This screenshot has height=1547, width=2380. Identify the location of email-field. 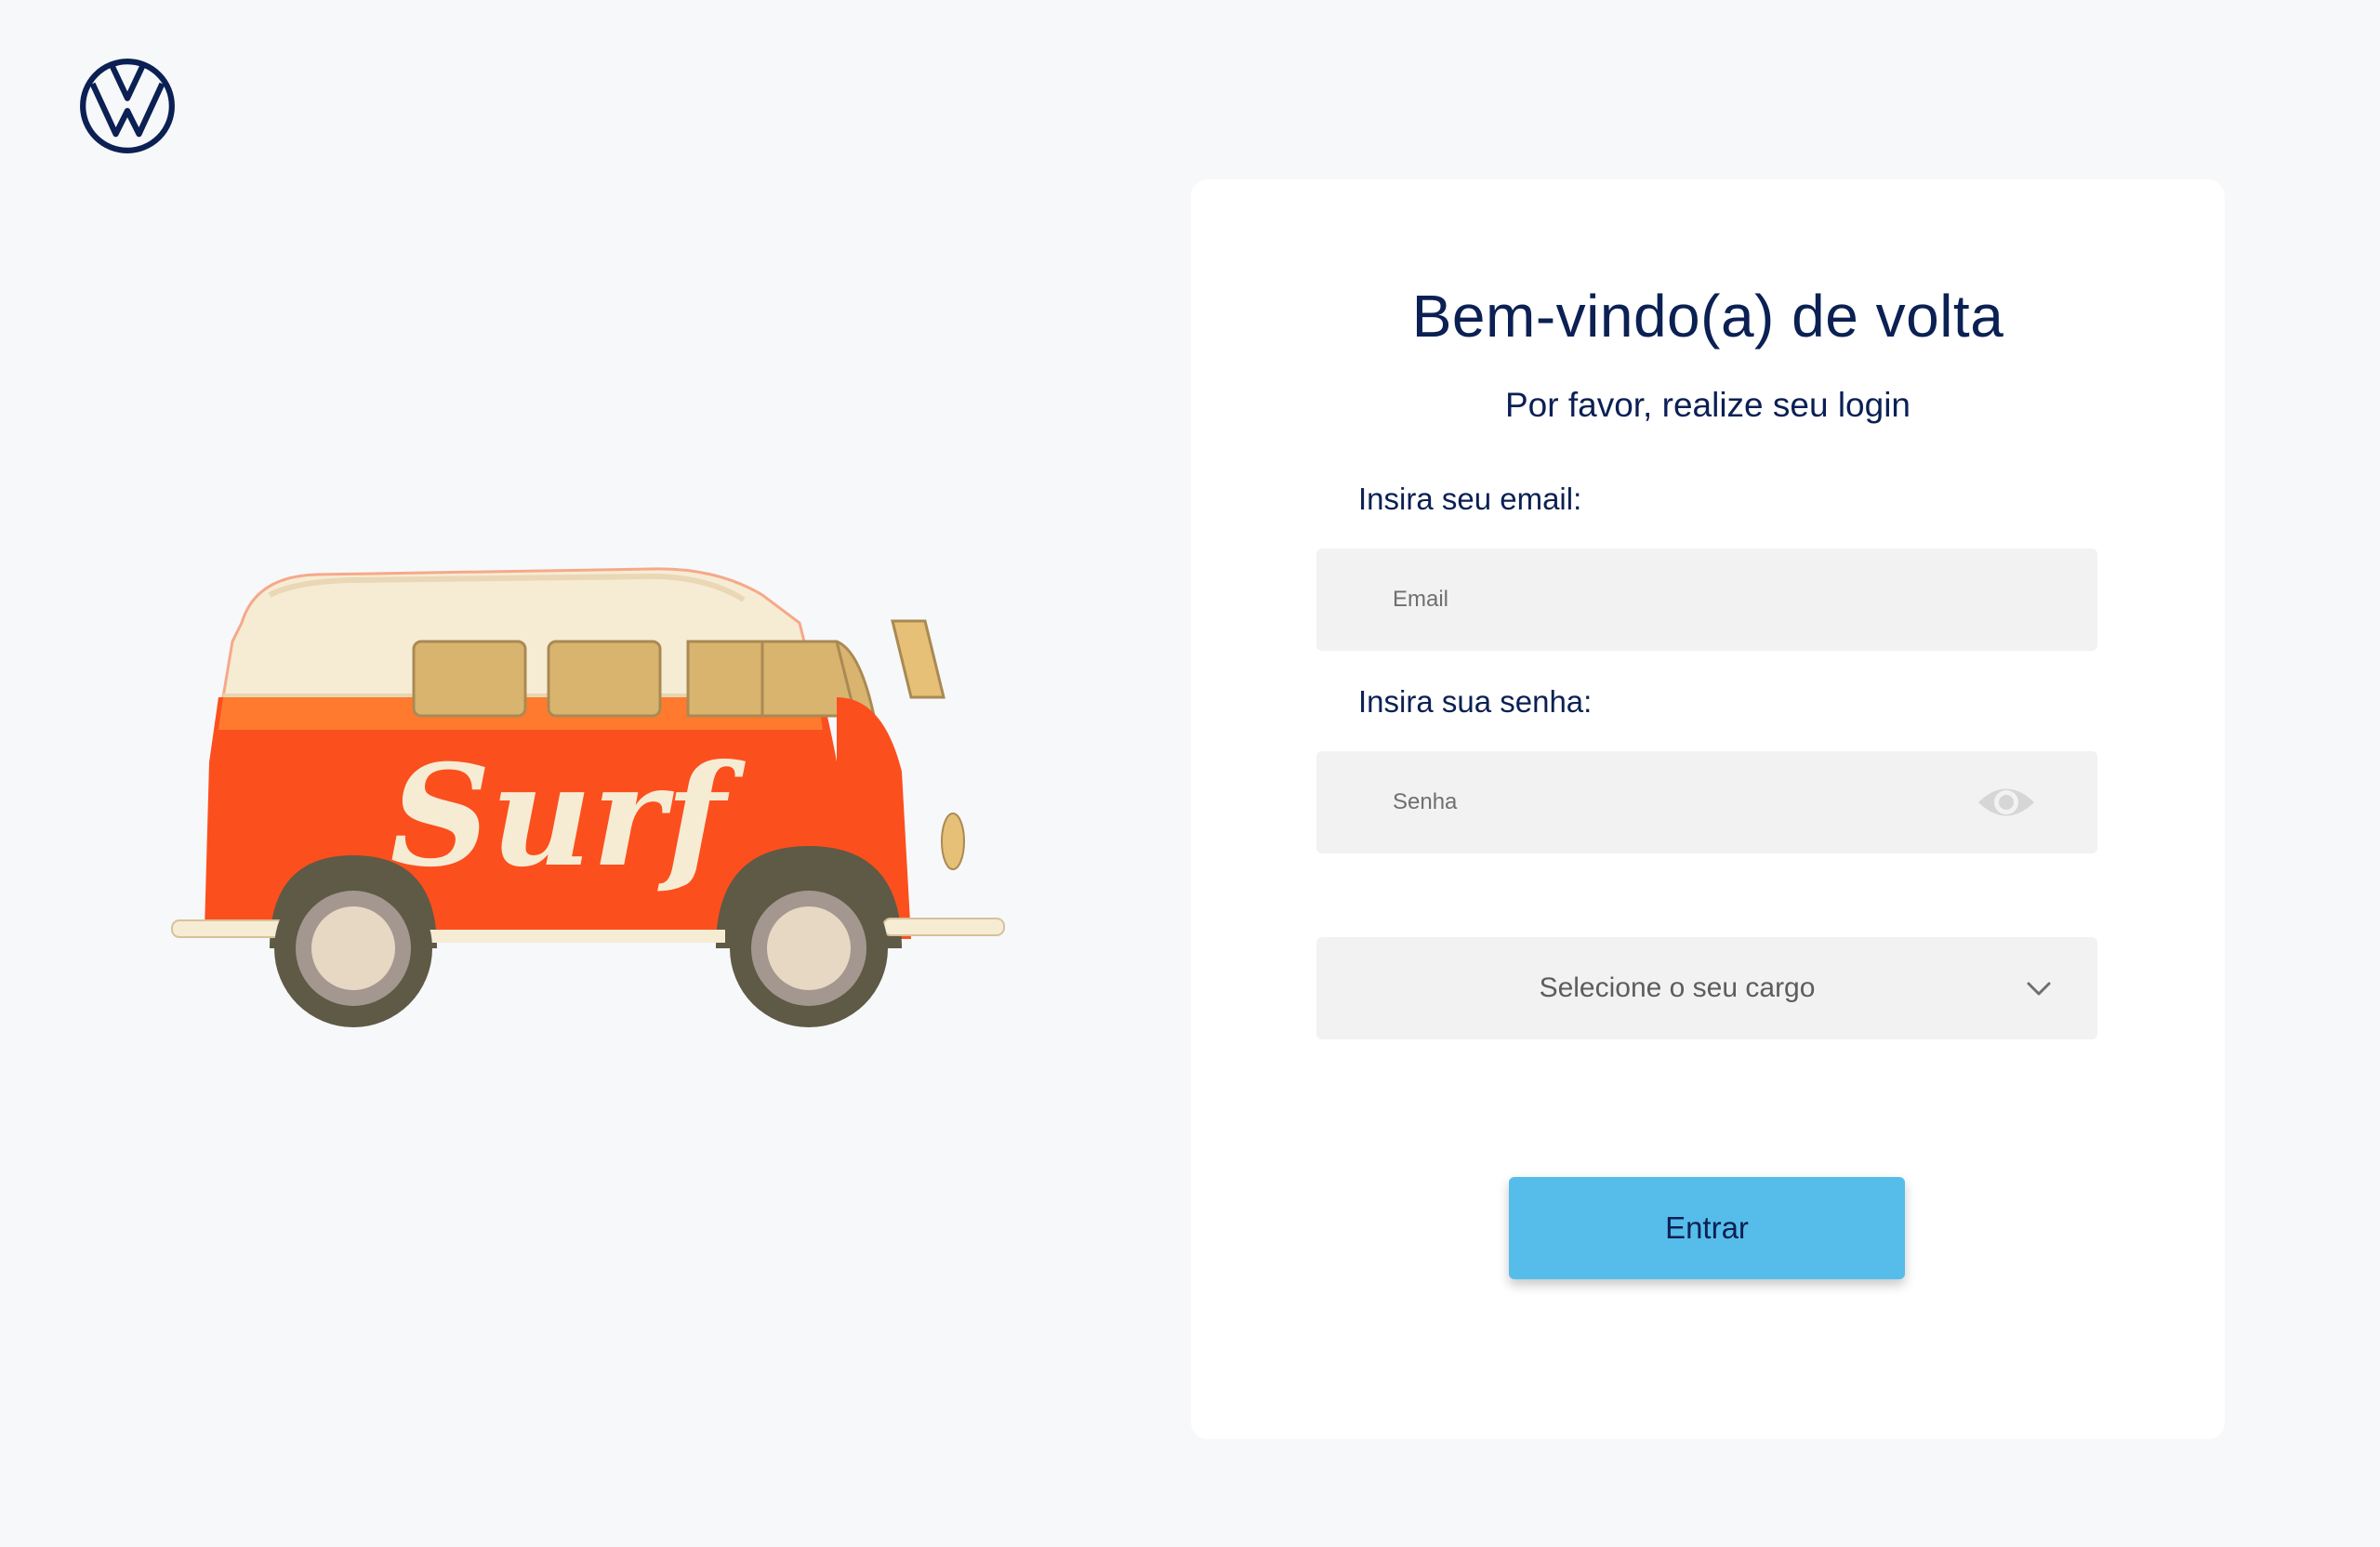
(1671, 600).